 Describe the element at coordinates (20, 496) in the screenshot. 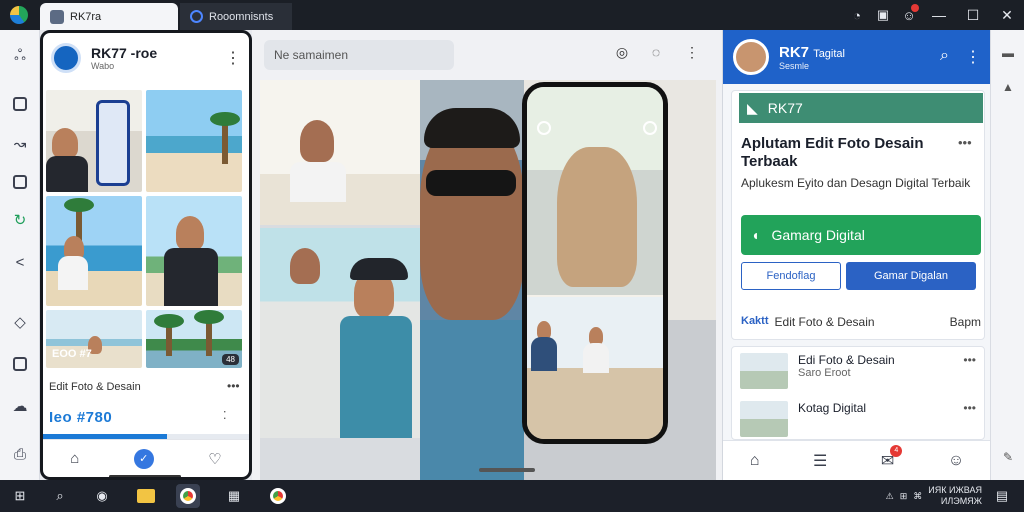

I see `start-icon: ⊞` at that location.